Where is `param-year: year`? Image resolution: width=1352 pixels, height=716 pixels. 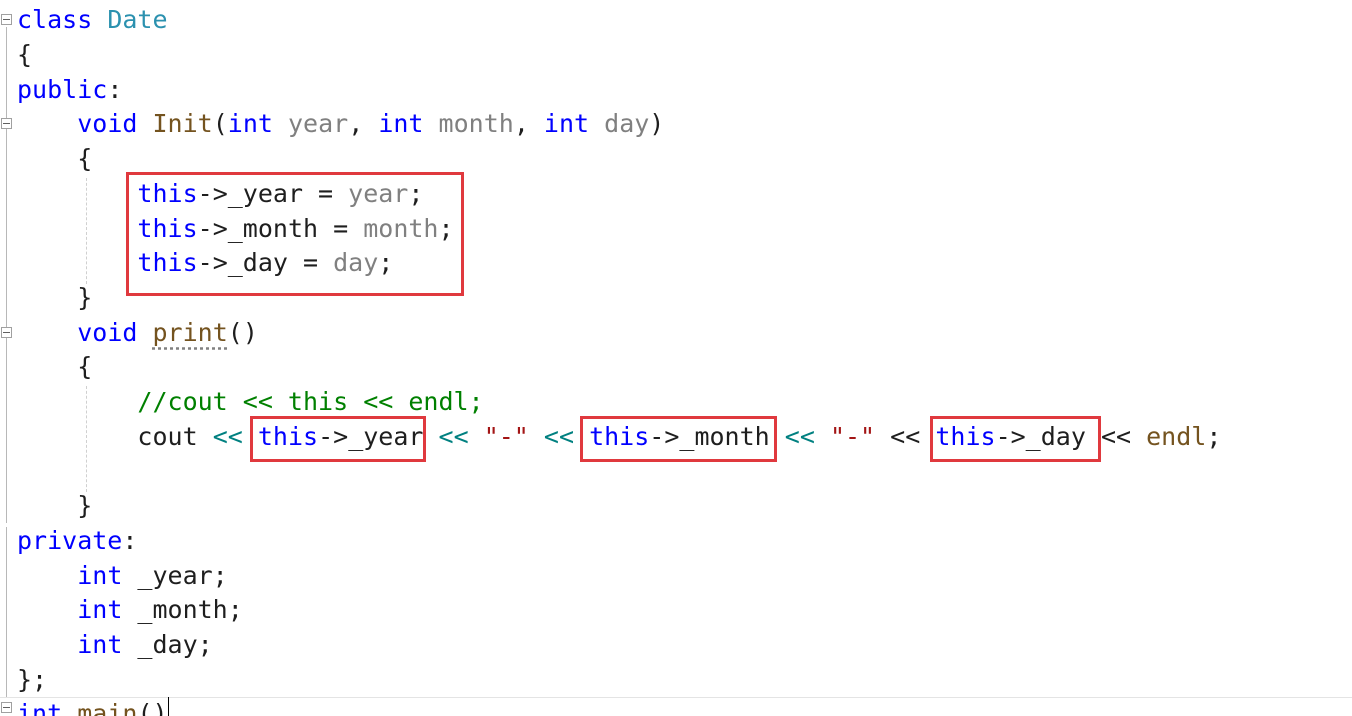
param-year: year is located at coordinates (318, 123).